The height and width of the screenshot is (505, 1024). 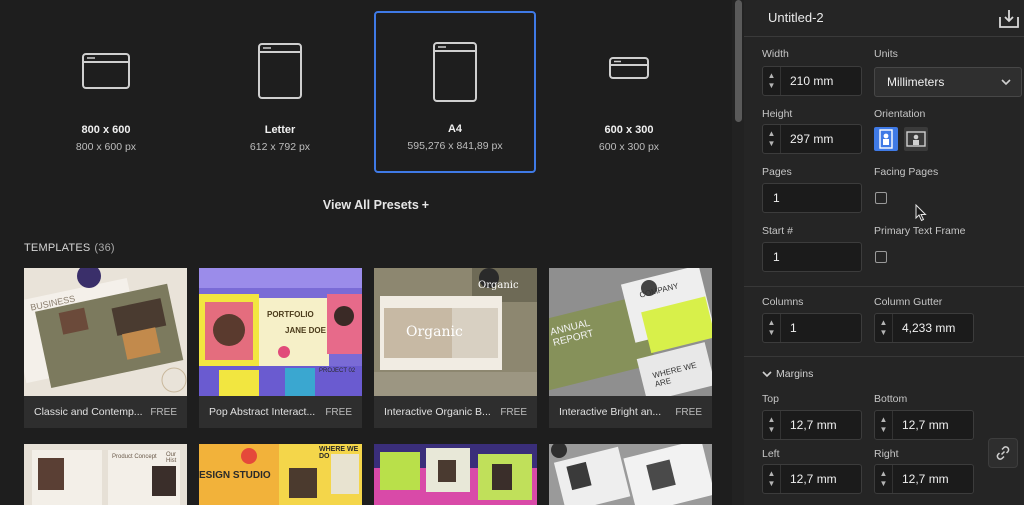 I want to click on height-stepper: ▲ ▼, so click(x=772, y=139).